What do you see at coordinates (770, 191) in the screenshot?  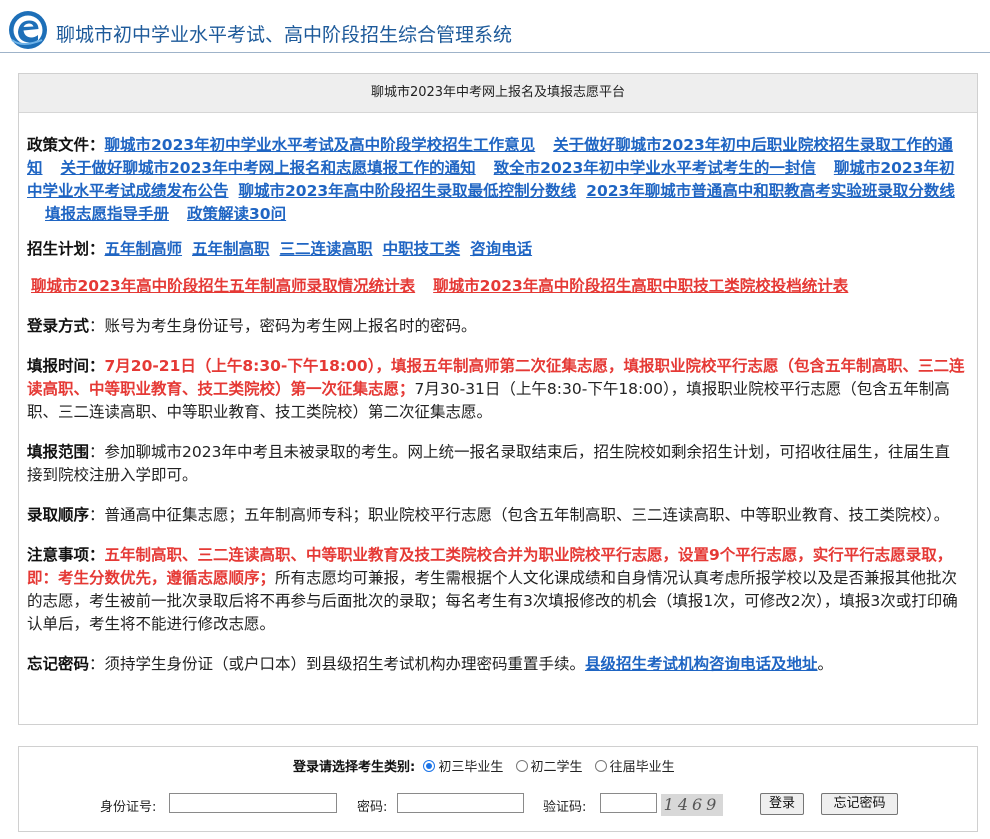 I see `policy-link-7: 2023年聊城市普通高中和职教高考实验班录取分数线` at bounding box center [770, 191].